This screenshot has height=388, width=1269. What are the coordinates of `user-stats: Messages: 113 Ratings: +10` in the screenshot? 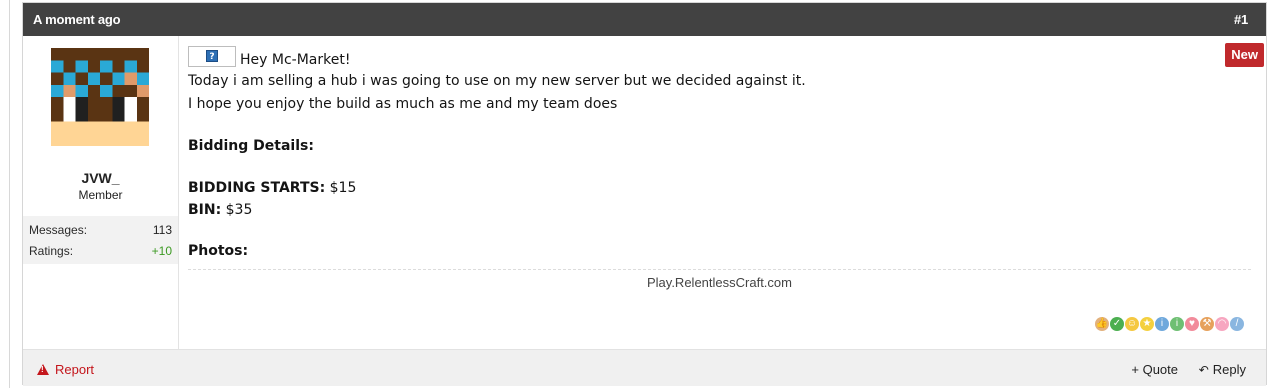 It's located at (100, 240).